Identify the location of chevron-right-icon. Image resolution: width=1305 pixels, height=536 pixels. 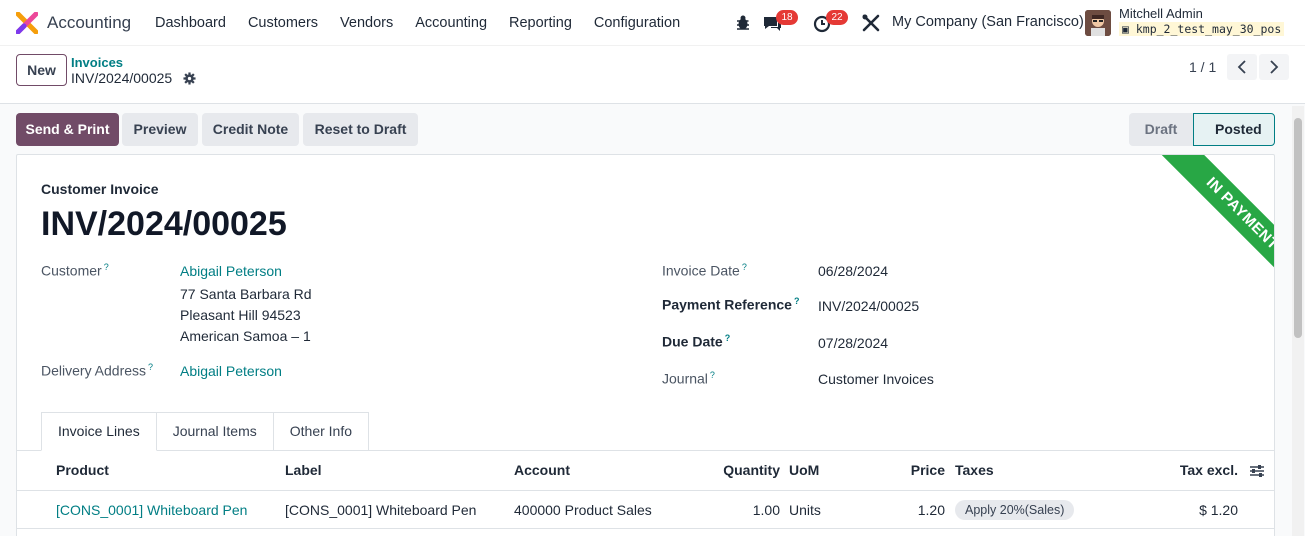
(1274, 67).